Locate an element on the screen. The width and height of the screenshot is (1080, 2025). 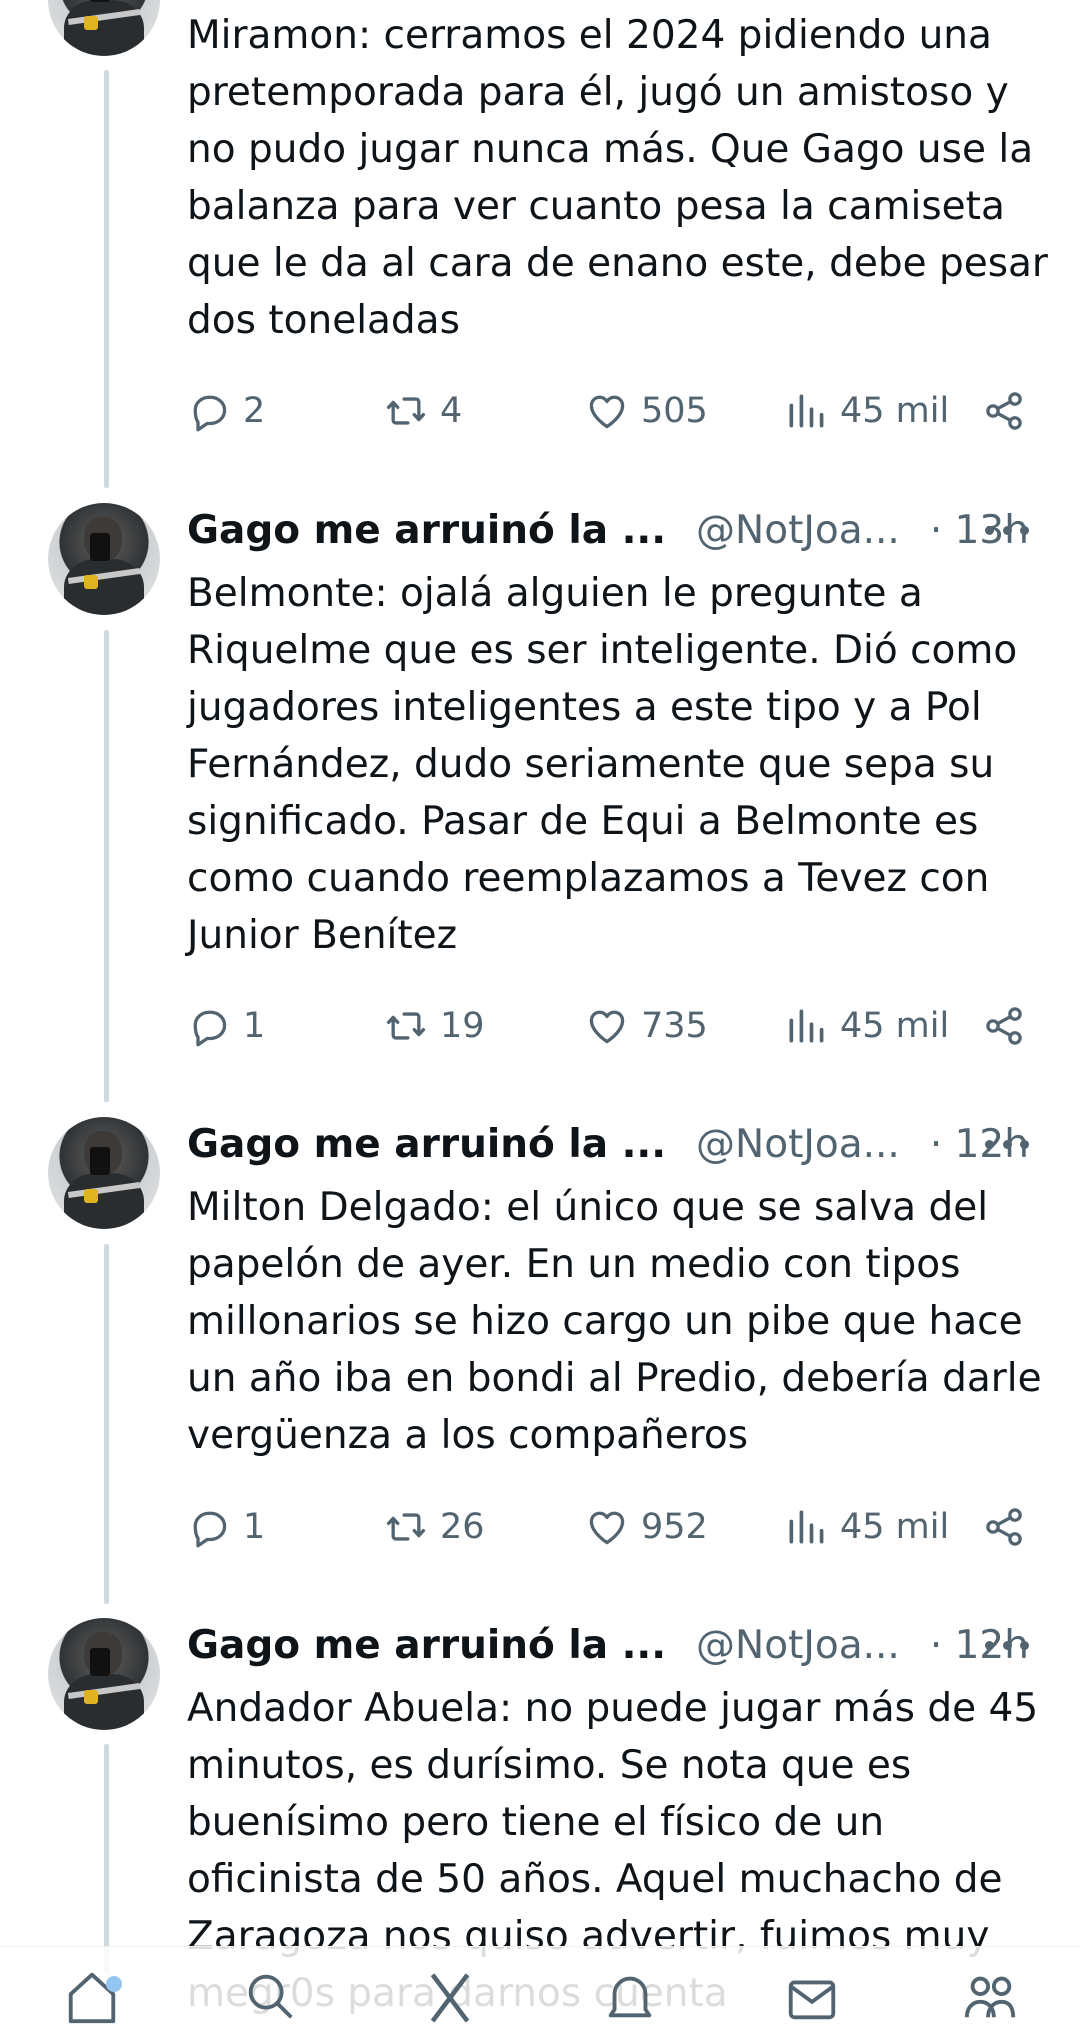
retweet-count: 19 is located at coordinates (462, 1026).